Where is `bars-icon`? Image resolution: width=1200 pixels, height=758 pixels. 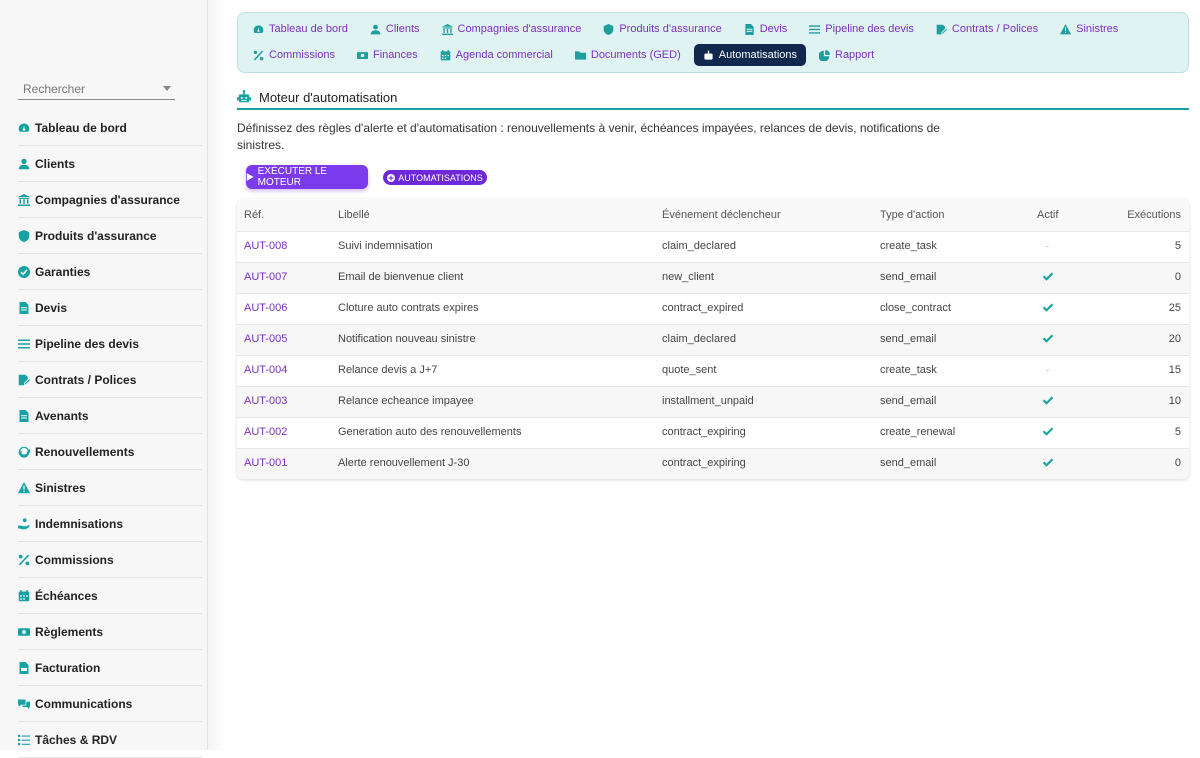
bars-icon is located at coordinates (815, 29).